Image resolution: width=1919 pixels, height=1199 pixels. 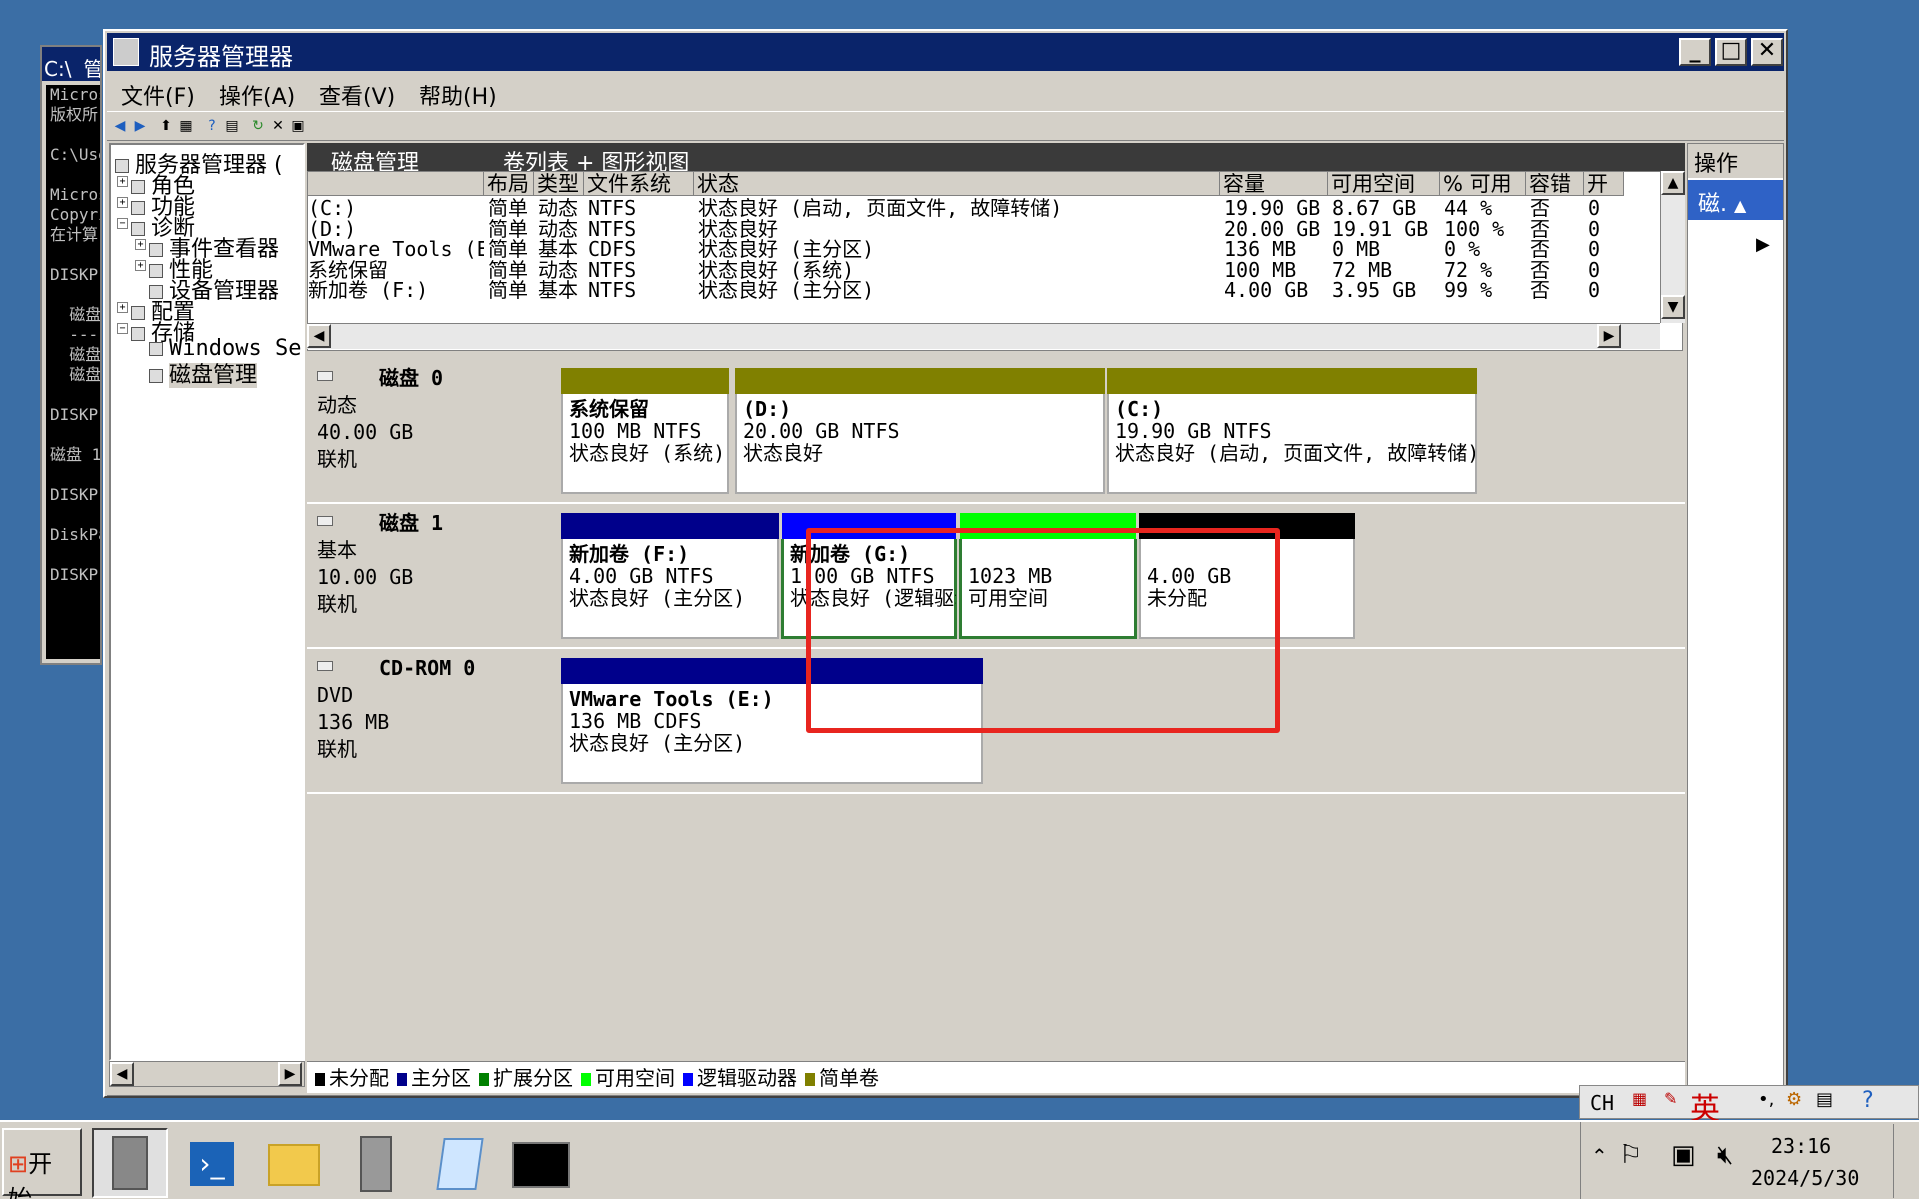 I want to click on partition-block: (C:) 19.90 GB NTFS 状态良好 (启动, 页面文件, 故障转储), so click(x=1292, y=431).